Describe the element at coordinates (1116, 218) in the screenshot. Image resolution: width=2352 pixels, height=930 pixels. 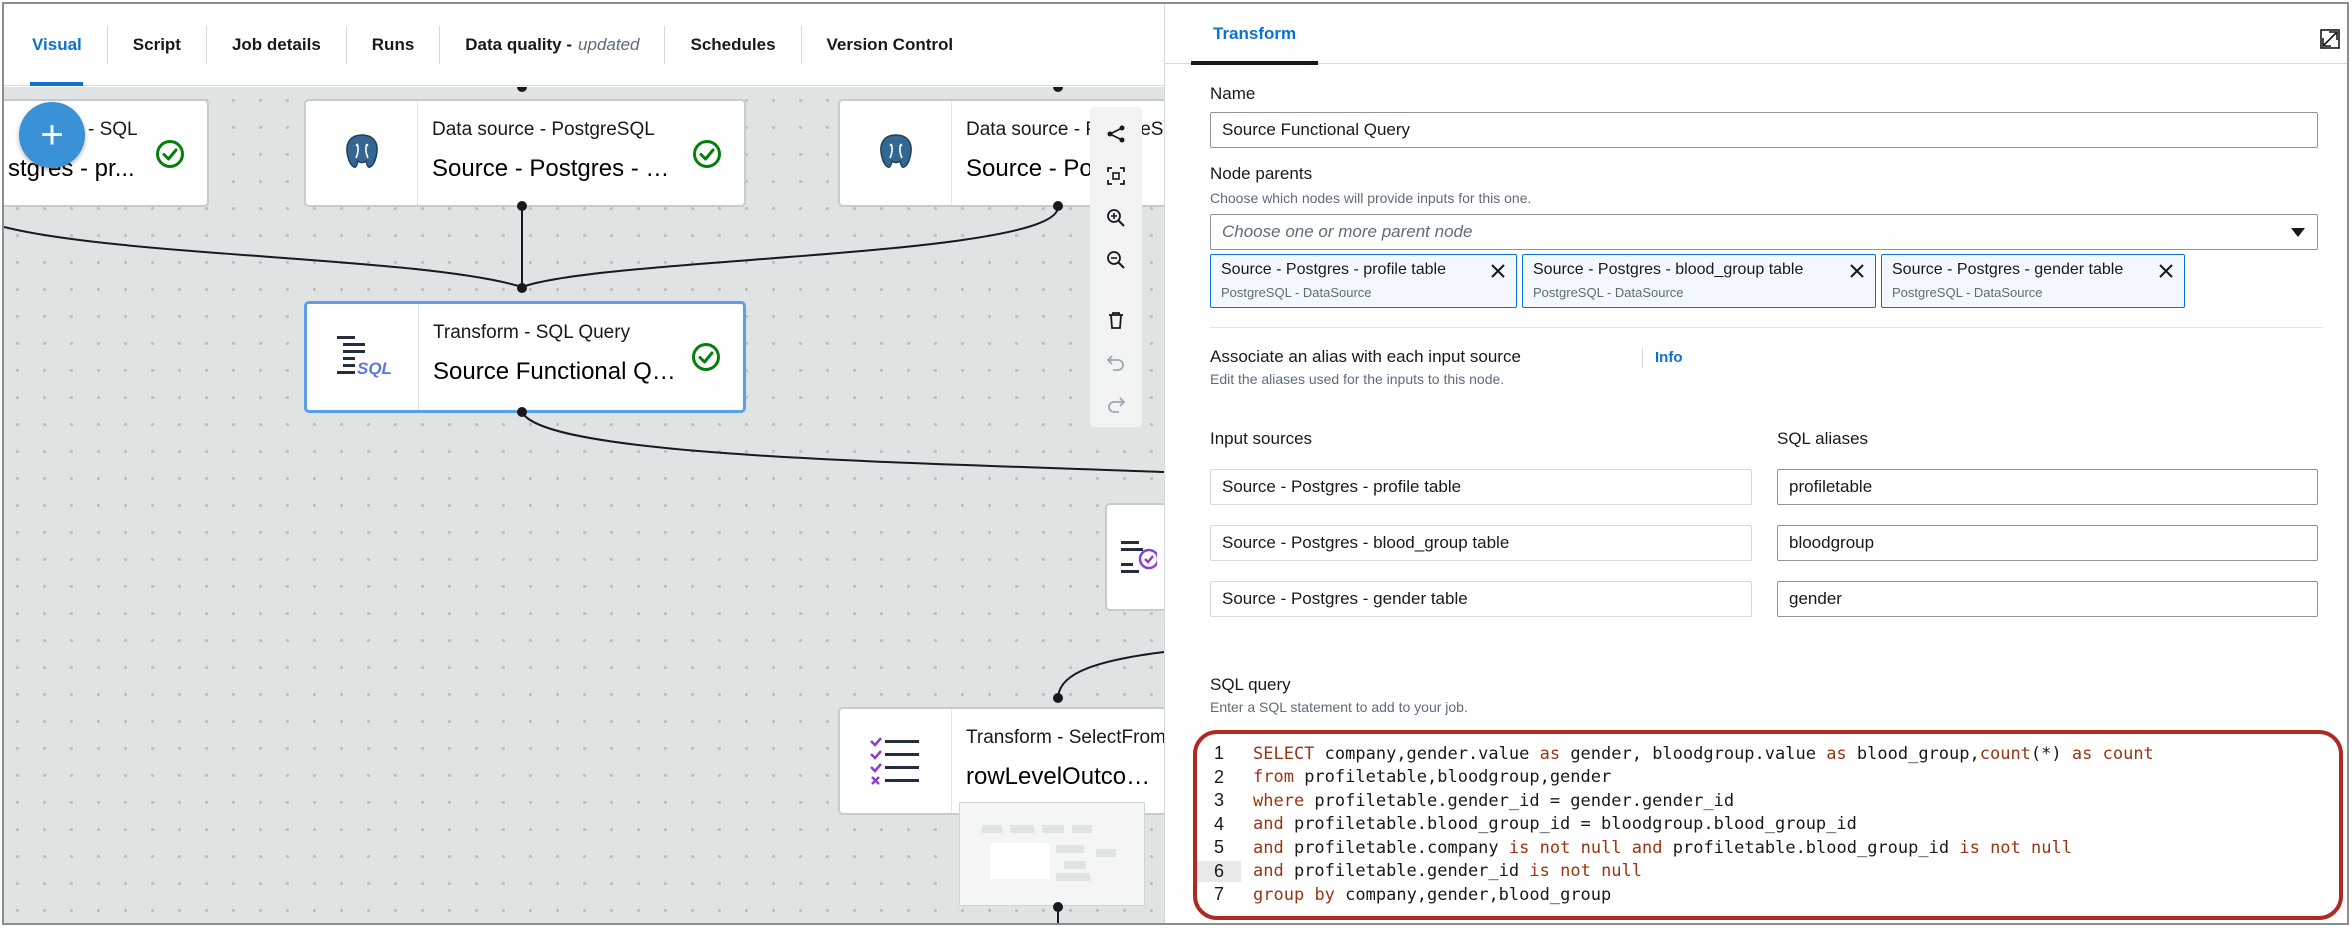
I see `zoom-in-icon` at that location.